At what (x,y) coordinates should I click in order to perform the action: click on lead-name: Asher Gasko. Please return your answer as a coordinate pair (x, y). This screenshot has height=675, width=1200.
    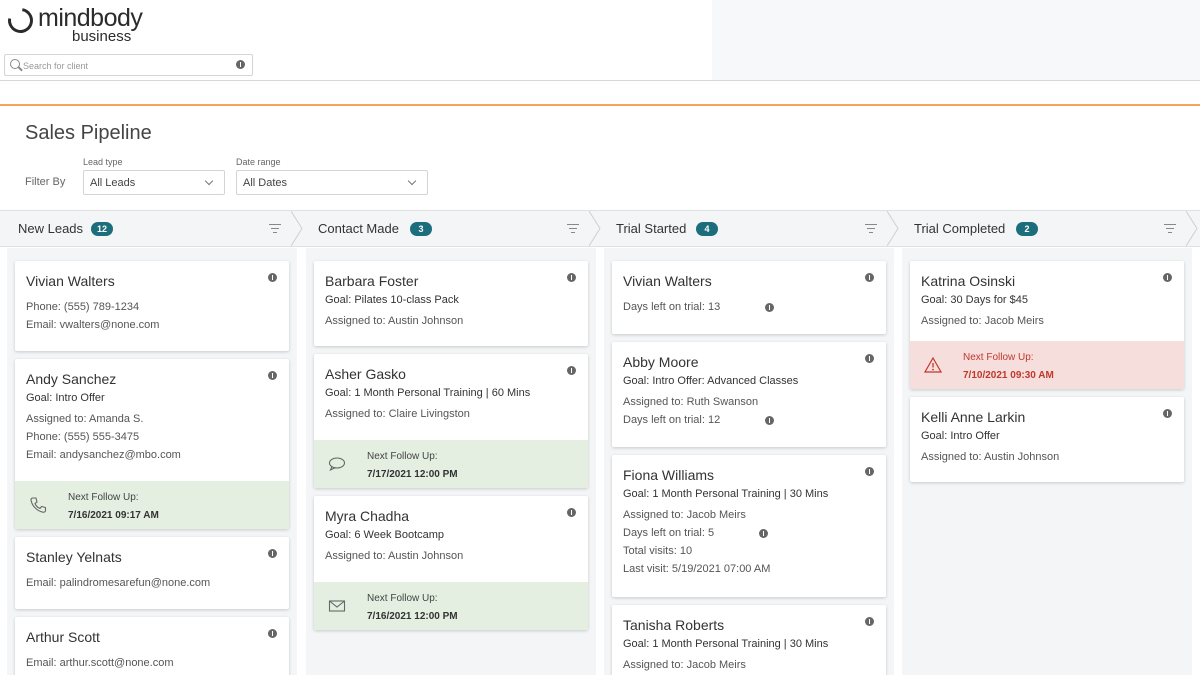
    Looking at the image, I should click on (365, 374).